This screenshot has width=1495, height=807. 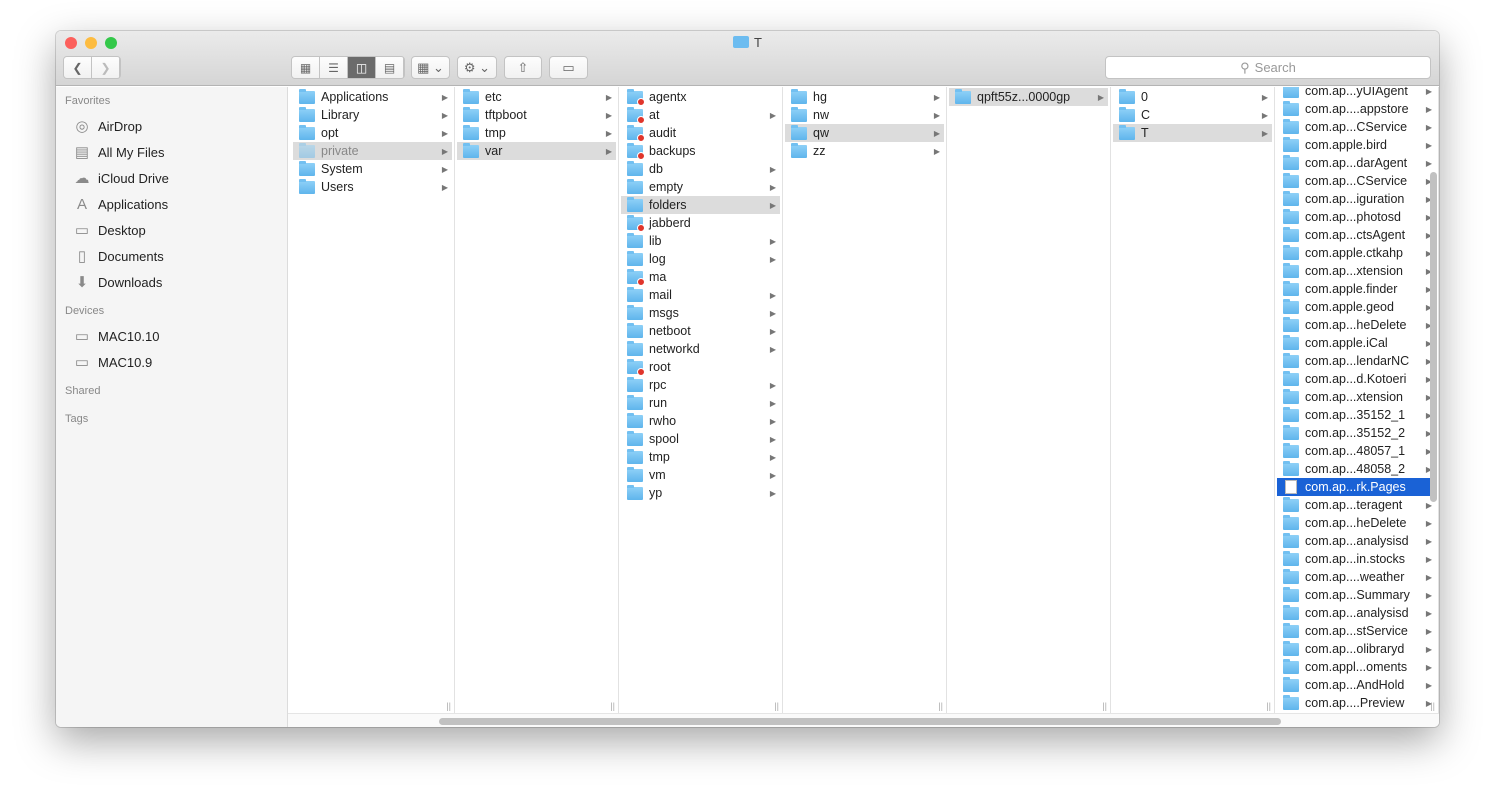 I want to click on folder-item: com.ap...darAgent ▶, so click(x=1356, y=163).